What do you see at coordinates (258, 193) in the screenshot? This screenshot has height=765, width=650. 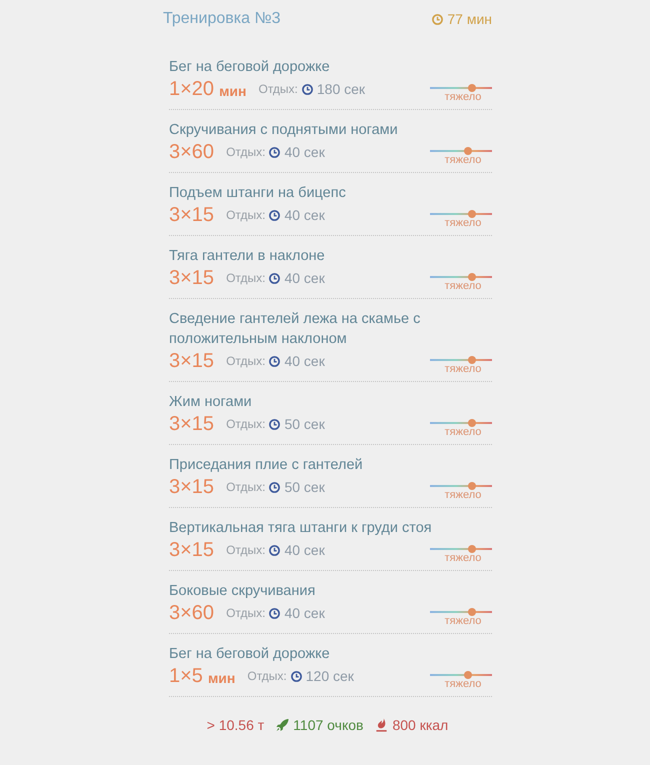 I see `exercise-title: Подъем штанги на бицепс` at bounding box center [258, 193].